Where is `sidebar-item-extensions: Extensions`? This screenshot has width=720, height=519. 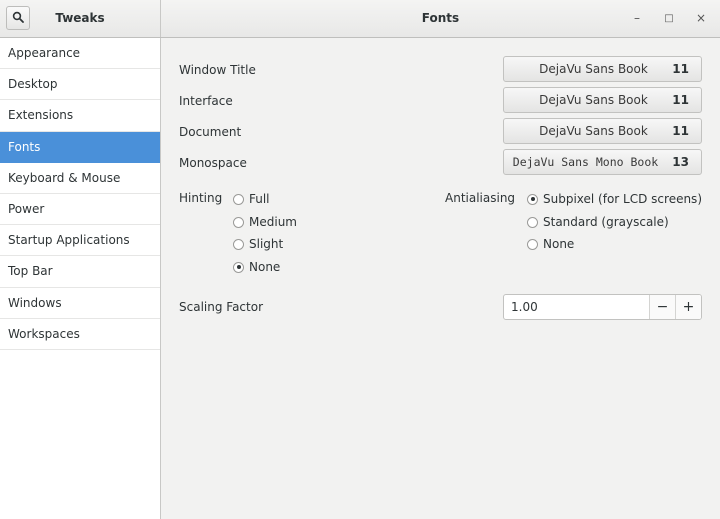 sidebar-item-extensions: Extensions is located at coordinates (80, 116).